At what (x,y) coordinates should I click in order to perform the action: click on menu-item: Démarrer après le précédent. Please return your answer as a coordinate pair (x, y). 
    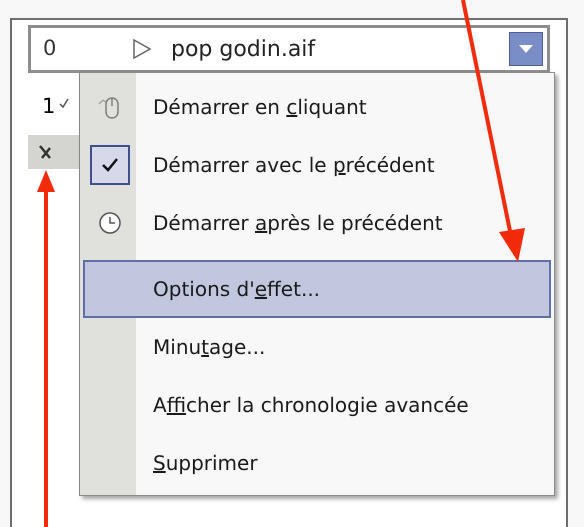
    Looking at the image, I should click on (317, 223).